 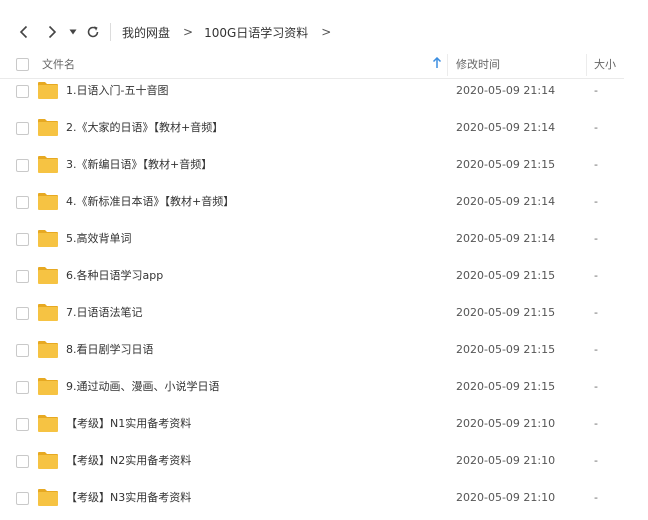 I want to click on file-name: 【考级】N1实用备考资料, so click(x=128, y=424).